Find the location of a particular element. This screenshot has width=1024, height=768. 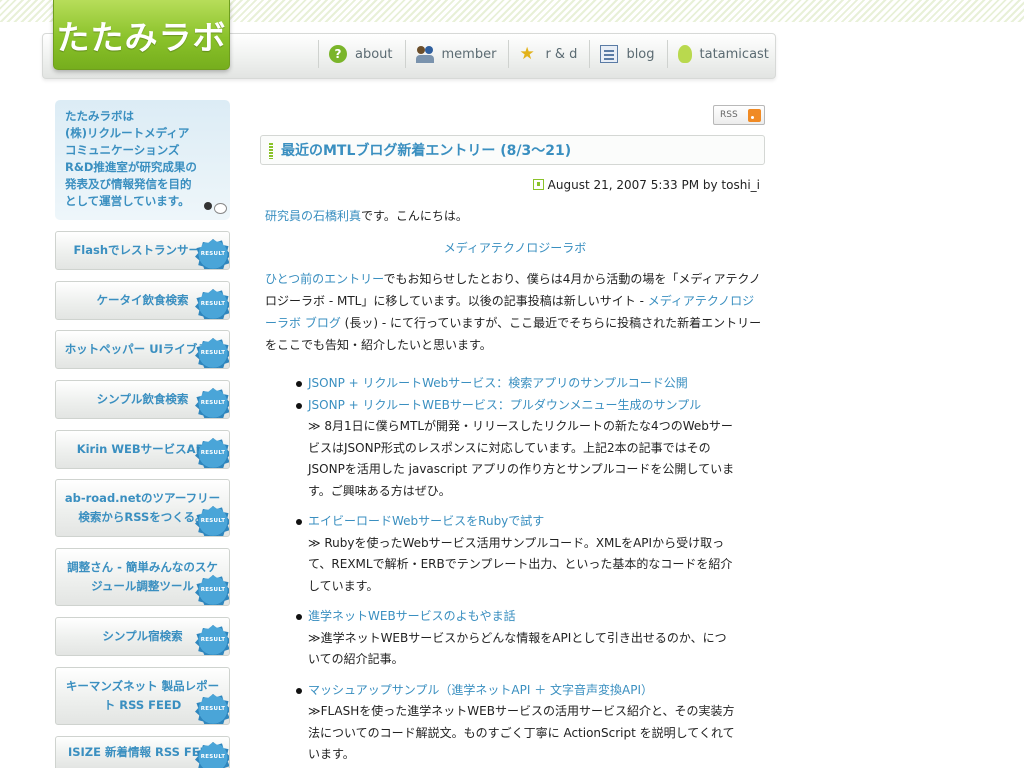

list-item: JSONP + リクルートWebサービス：検索アプリのサンプルコード公開 is located at coordinates (516, 384).